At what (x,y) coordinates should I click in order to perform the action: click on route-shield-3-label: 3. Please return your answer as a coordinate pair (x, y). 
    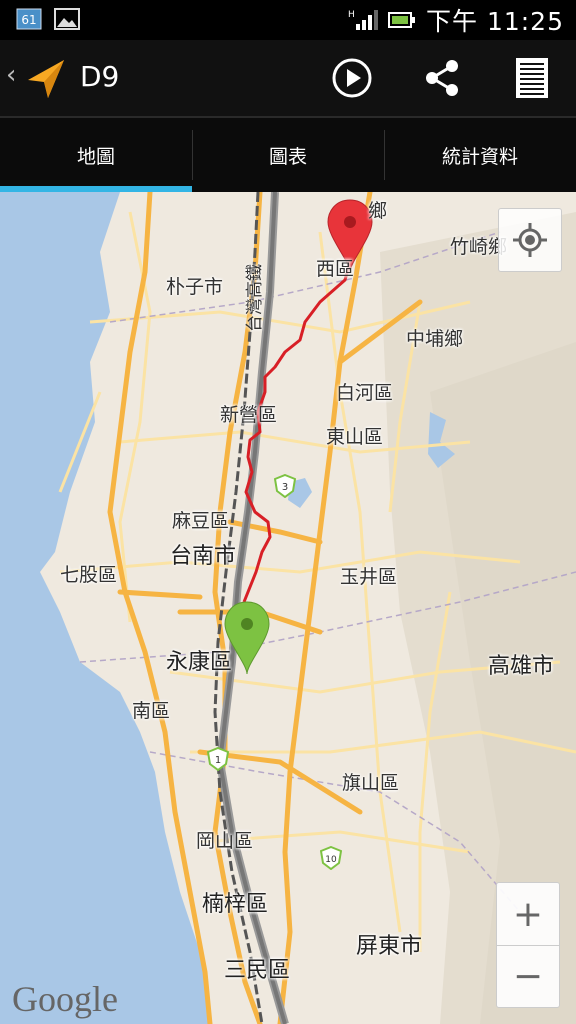
    Looking at the image, I should click on (285, 487).